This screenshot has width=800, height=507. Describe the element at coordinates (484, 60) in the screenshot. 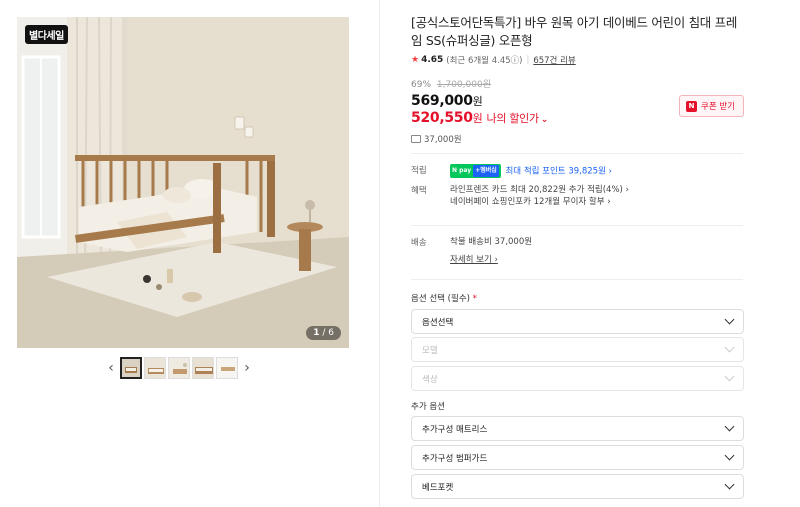

I see `rating-recent: (최근 6개월 4.45ⓘ)` at that location.